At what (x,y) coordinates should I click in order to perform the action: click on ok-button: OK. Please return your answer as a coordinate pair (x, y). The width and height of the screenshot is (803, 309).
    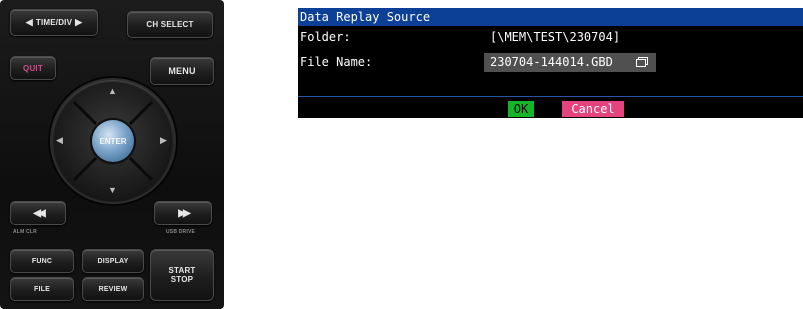
    Looking at the image, I should click on (521, 109).